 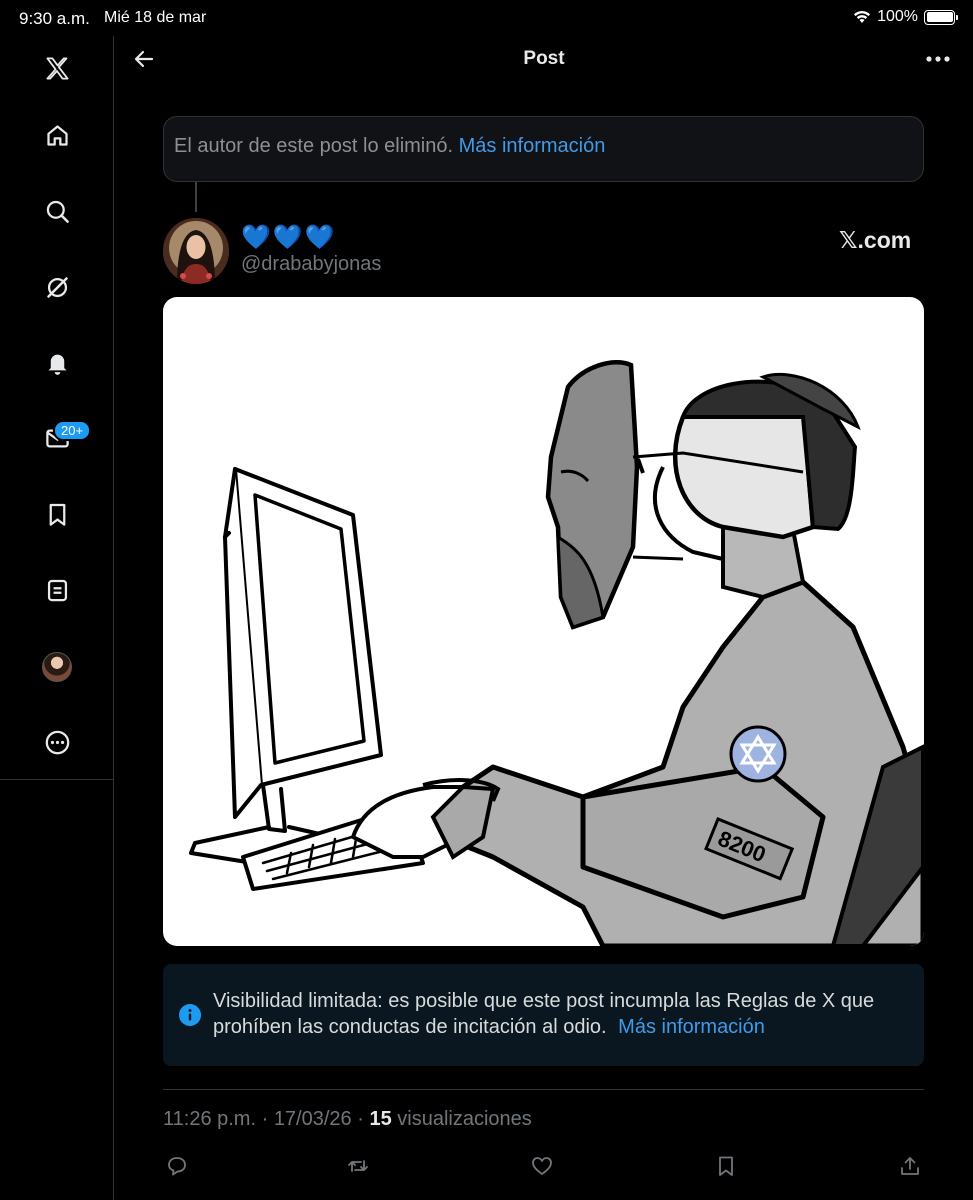 I want to click on sidebar-item-lists, so click(x=57, y=590).